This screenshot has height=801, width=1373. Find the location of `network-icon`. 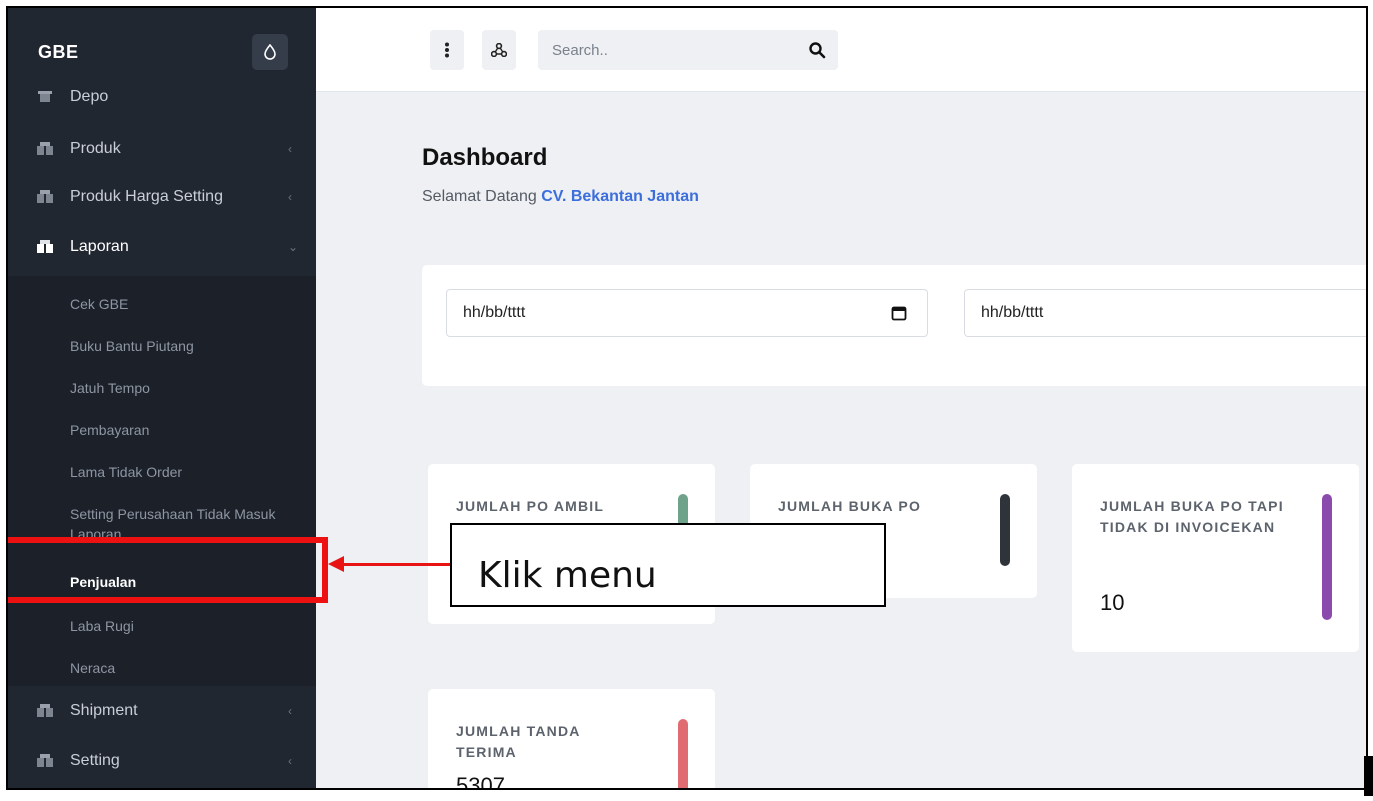

network-icon is located at coordinates (499, 50).